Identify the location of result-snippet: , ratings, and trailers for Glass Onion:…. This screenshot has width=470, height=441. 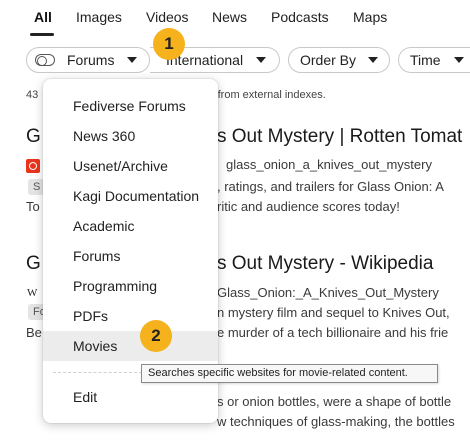
(330, 186).